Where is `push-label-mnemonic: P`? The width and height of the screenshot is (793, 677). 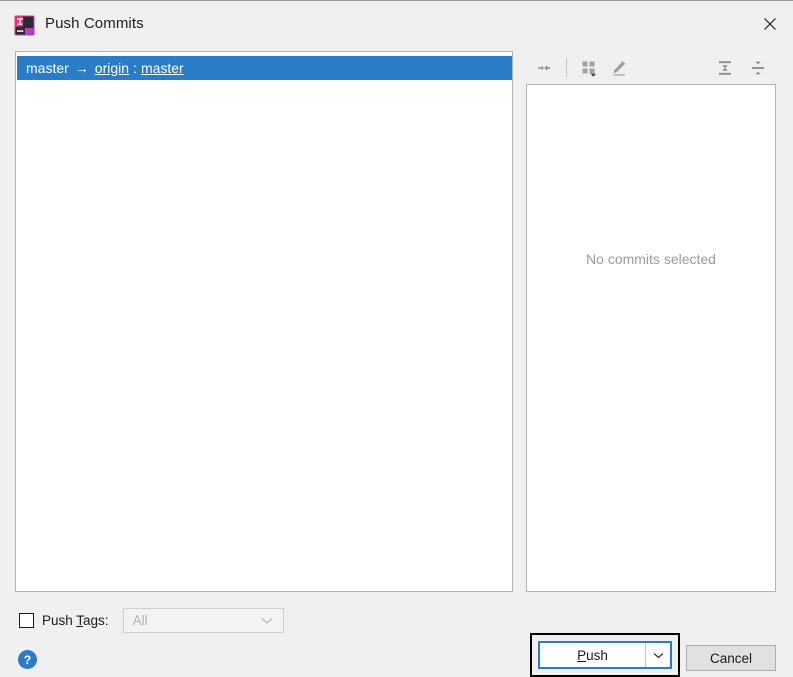 push-label-mnemonic: P is located at coordinates (582, 655).